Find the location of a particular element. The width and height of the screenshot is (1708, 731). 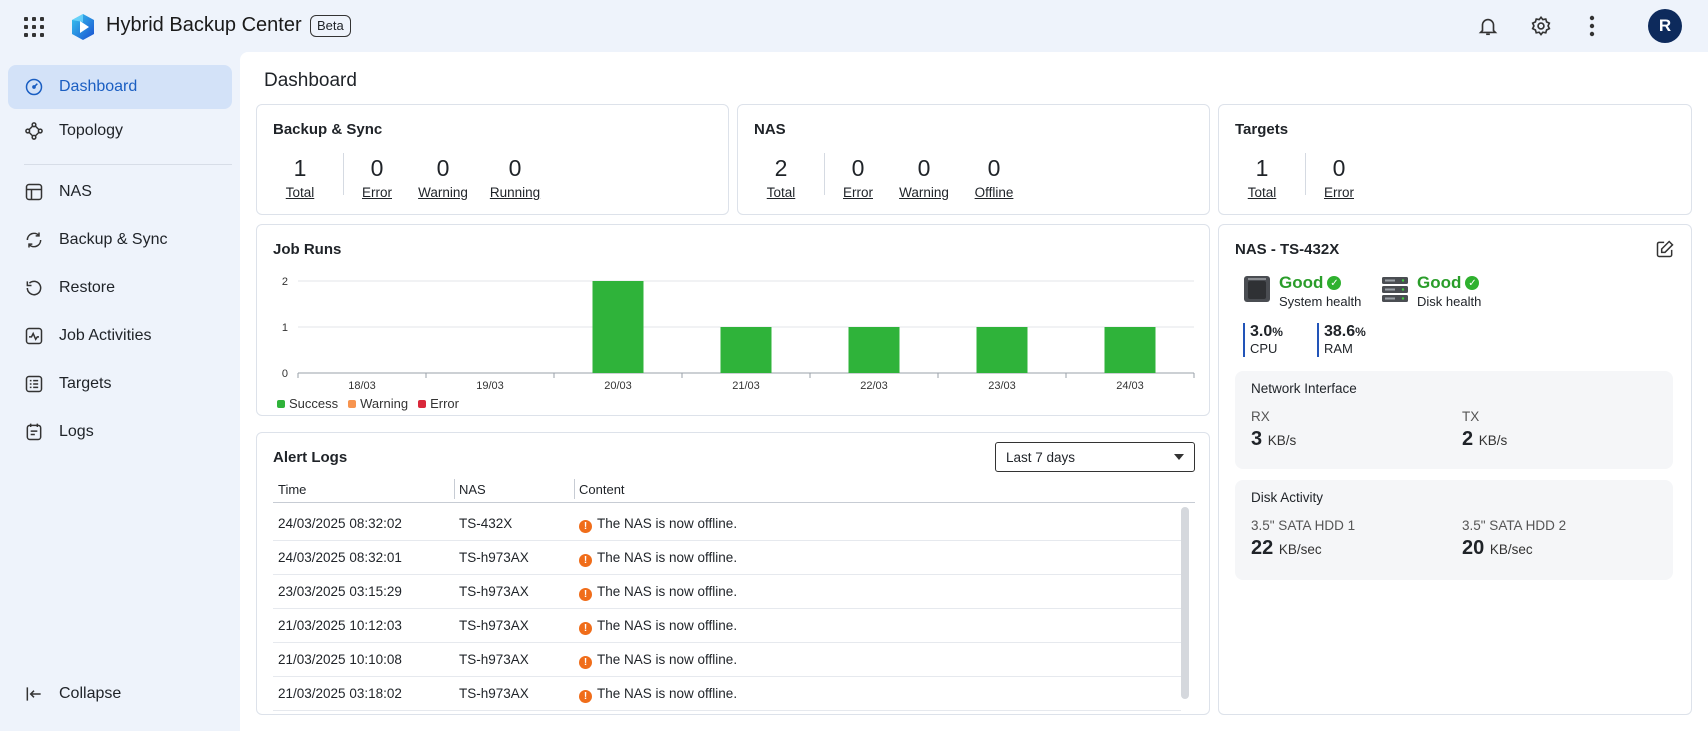

cell-nas: TS-432X is located at coordinates (486, 523).